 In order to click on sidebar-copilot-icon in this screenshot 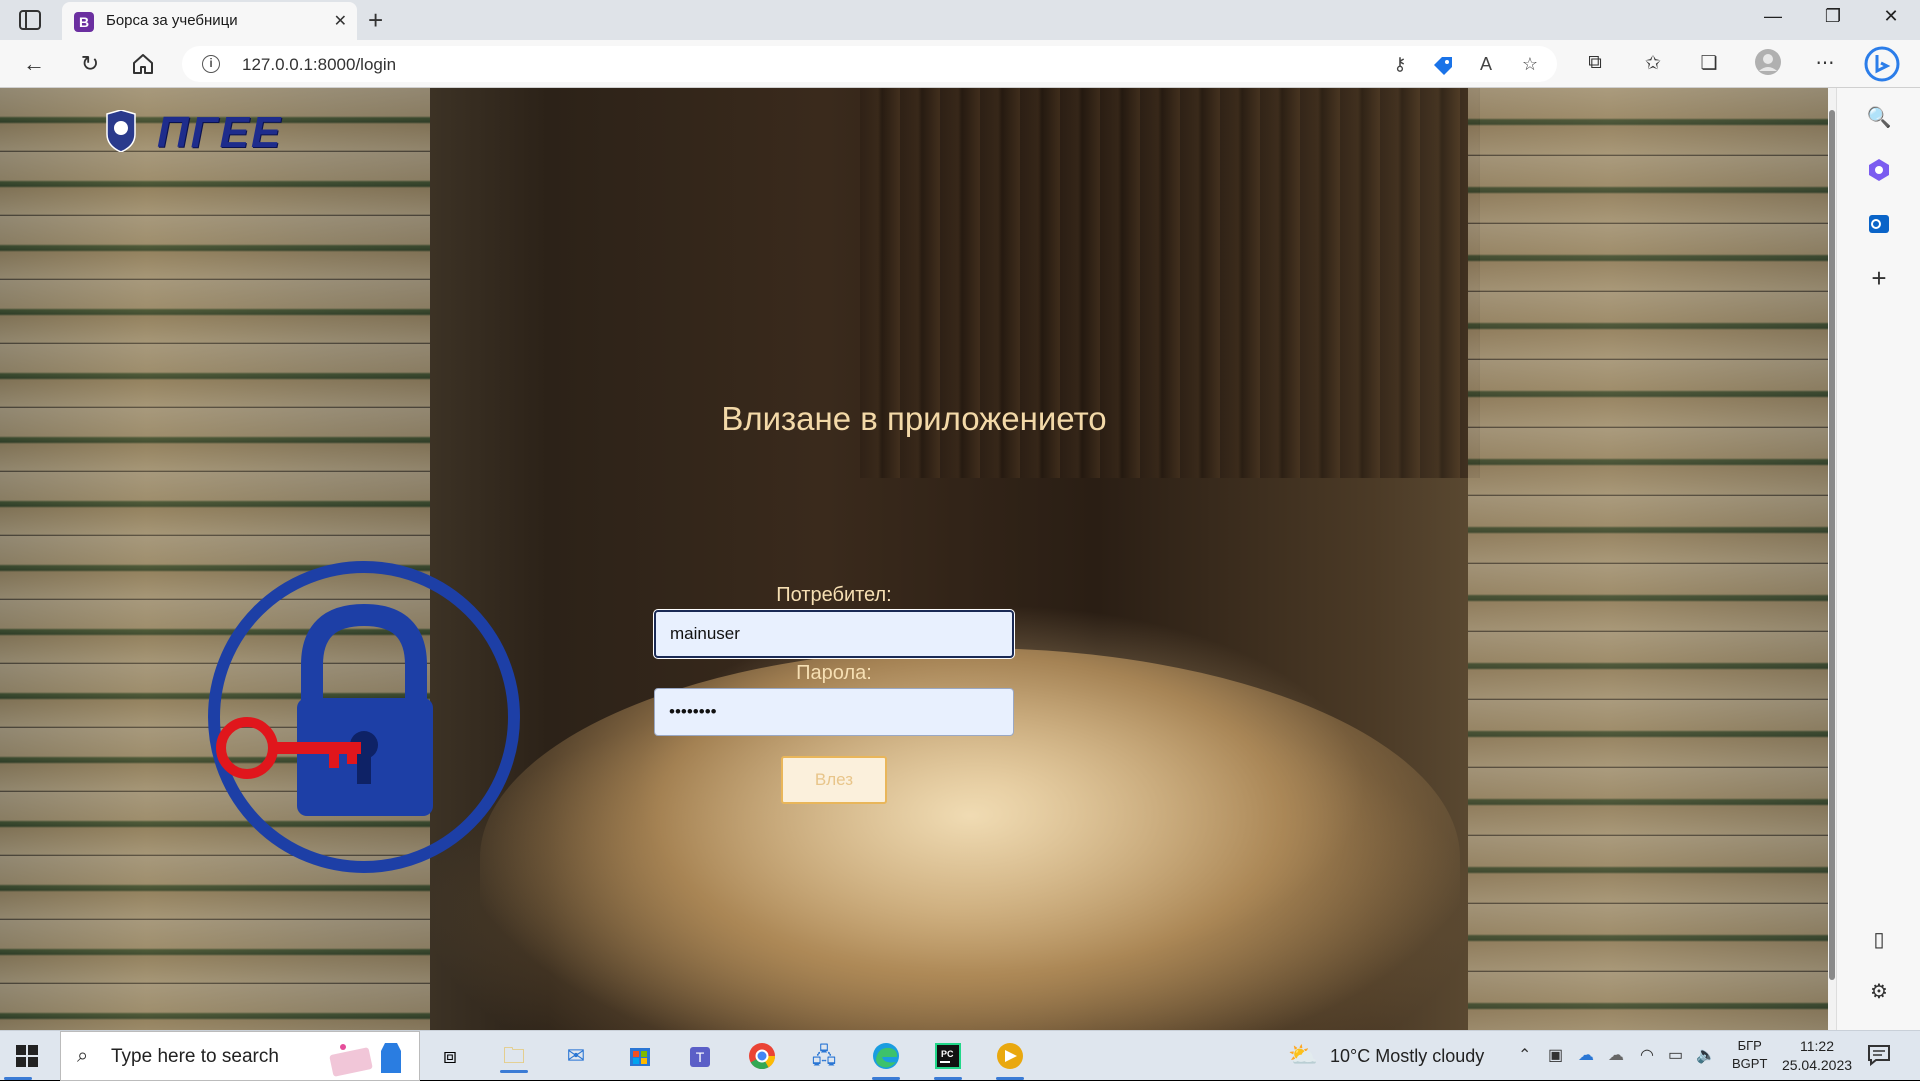, I will do `click(1879, 170)`.